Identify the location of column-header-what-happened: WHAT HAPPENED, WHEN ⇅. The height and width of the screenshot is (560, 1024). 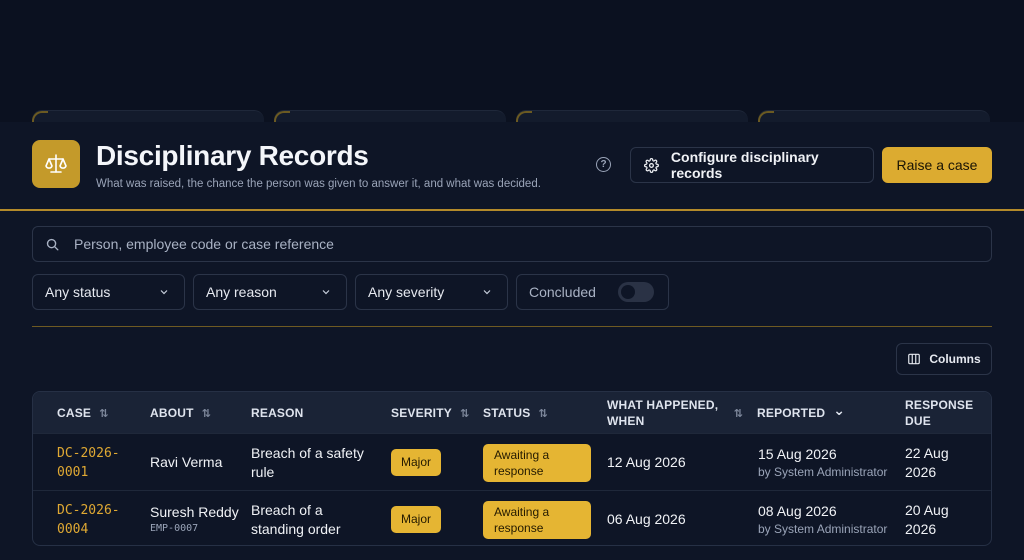
(675, 413).